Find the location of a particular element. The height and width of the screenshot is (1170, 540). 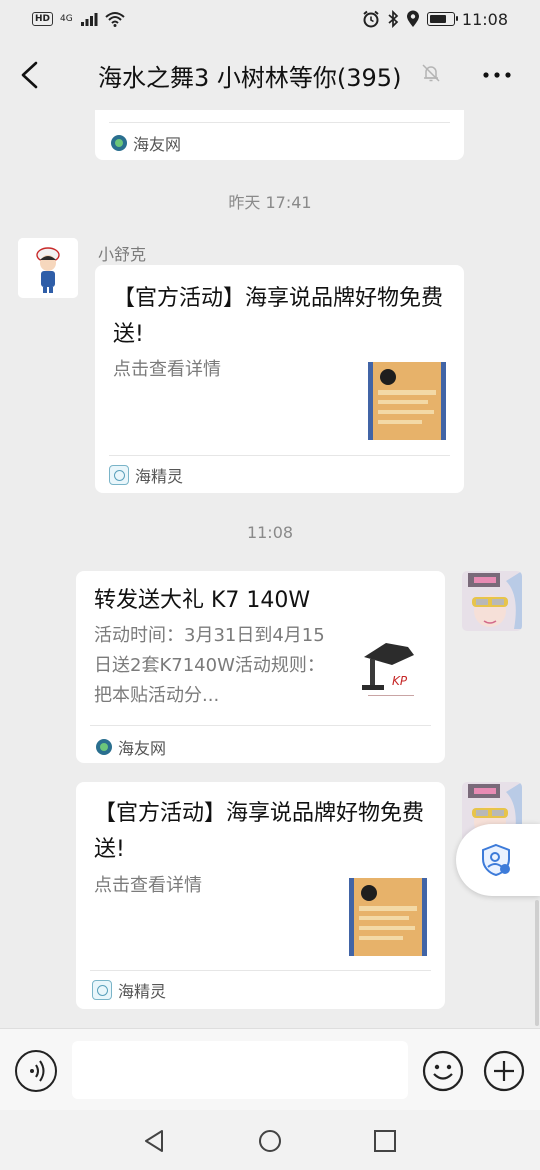

chat-header: 海水之舞3 小树林等你(395) is located at coordinates (270, 74).